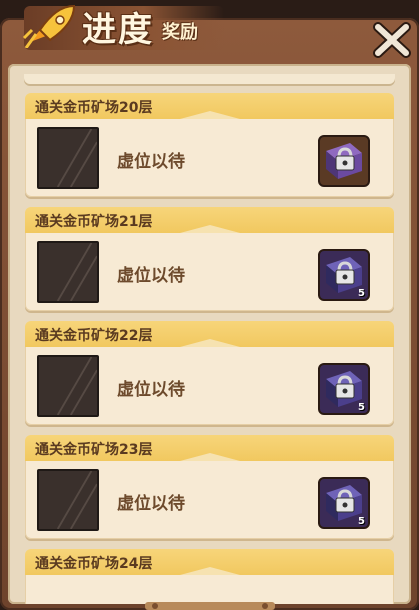  Describe the element at coordinates (94, 564) in the screenshot. I see `level-title: 通关金币矿场24层` at that location.